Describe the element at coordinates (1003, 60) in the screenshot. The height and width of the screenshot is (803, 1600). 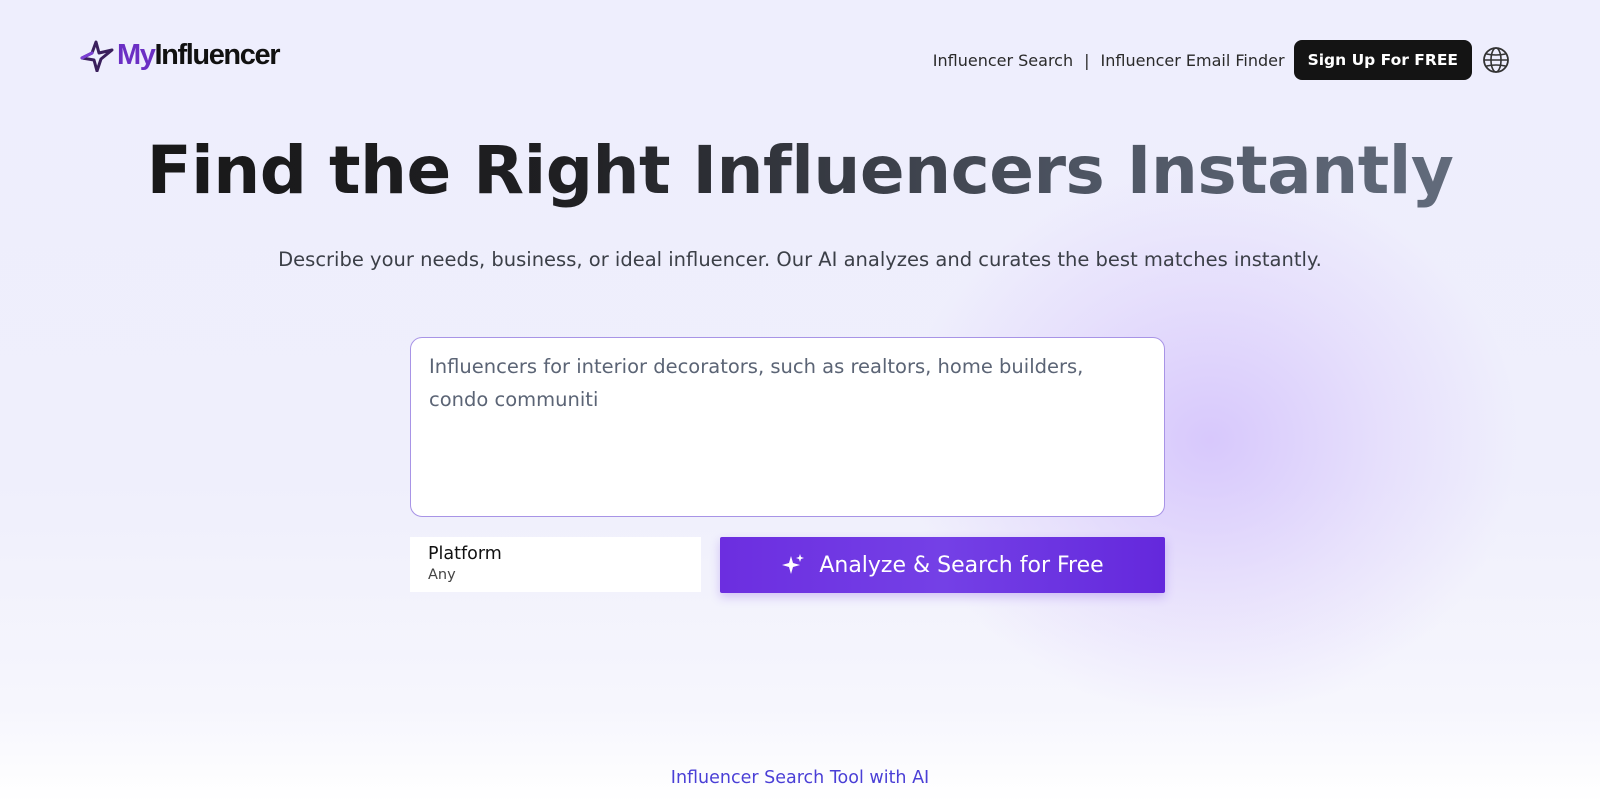
I see `nav-influencer-search: Influencer Search` at that location.